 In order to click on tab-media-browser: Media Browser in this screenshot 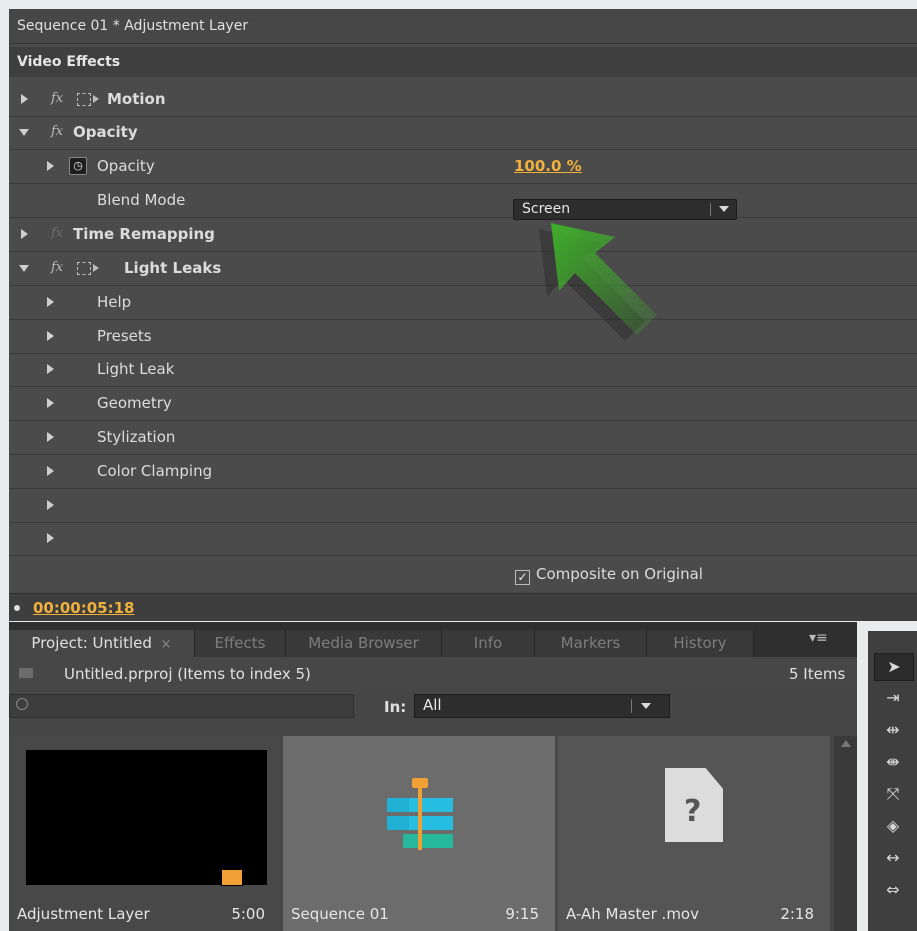, I will do `click(364, 643)`.